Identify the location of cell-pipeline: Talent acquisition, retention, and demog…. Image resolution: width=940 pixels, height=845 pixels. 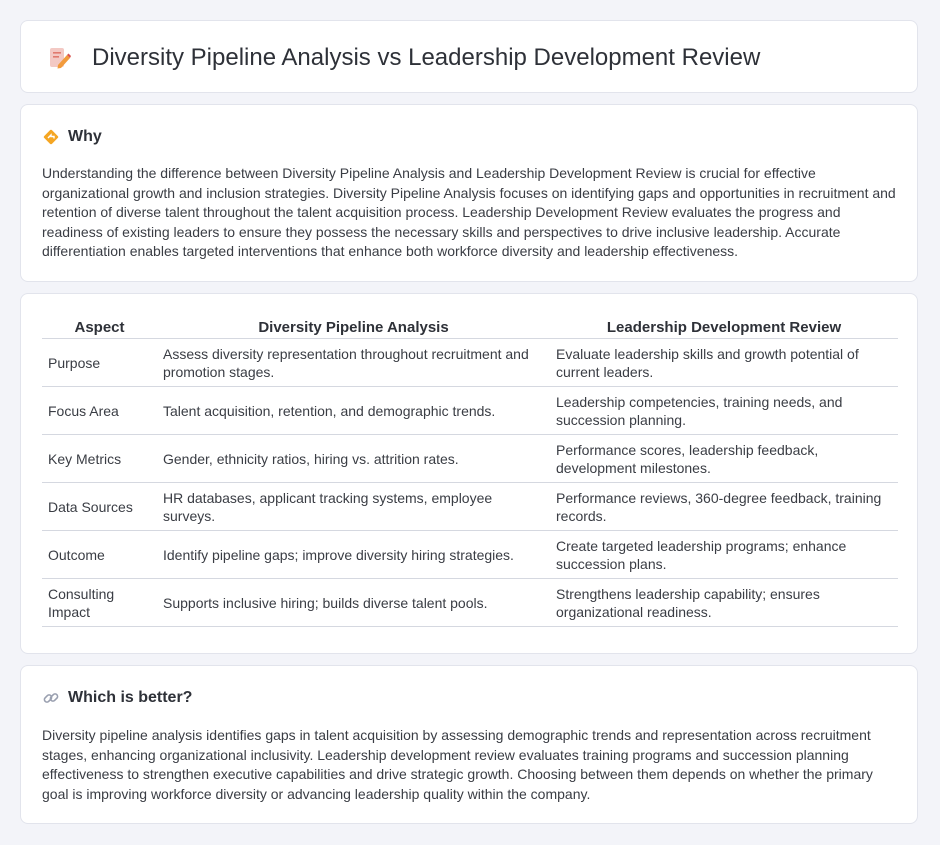
(353, 411).